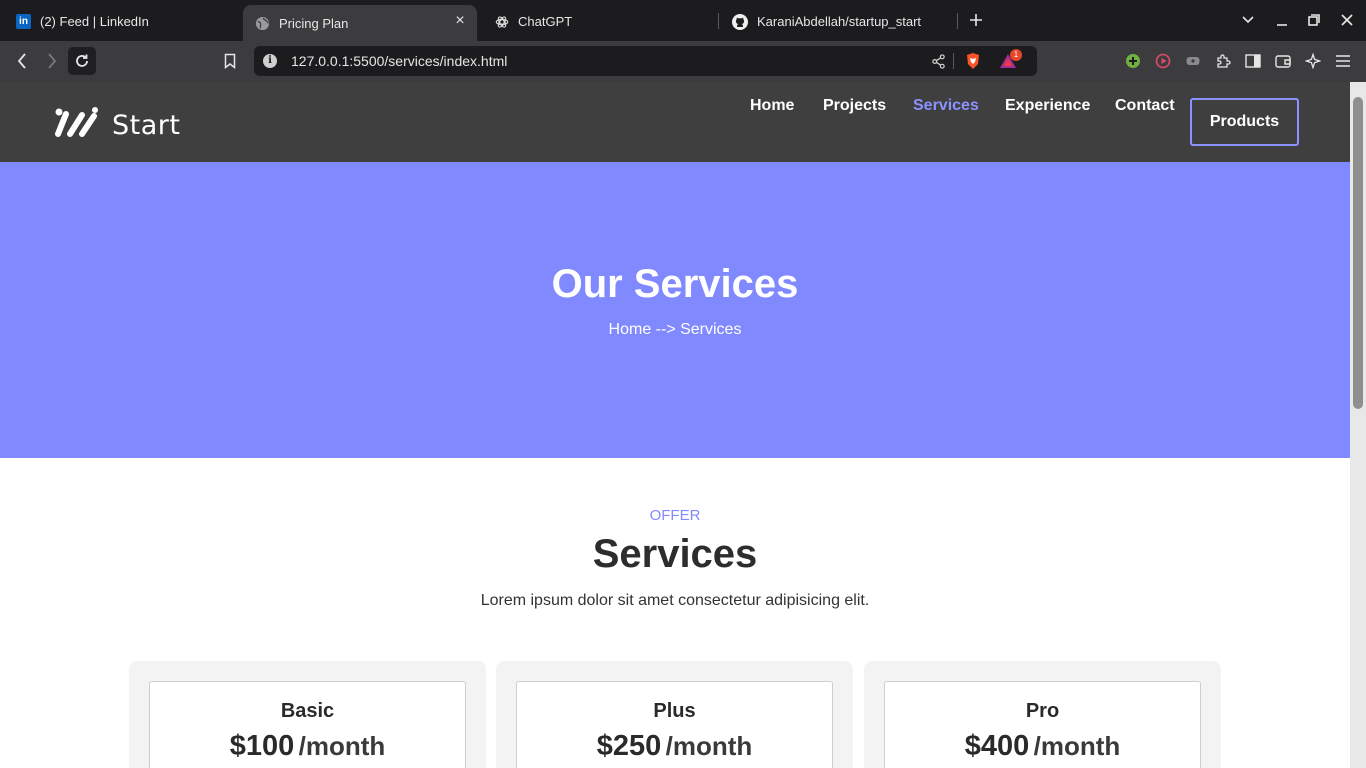  Describe the element at coordinates (94, 21) in the screenshot. I see `tab-label: (2) Feed | LinkedIn` at that location.